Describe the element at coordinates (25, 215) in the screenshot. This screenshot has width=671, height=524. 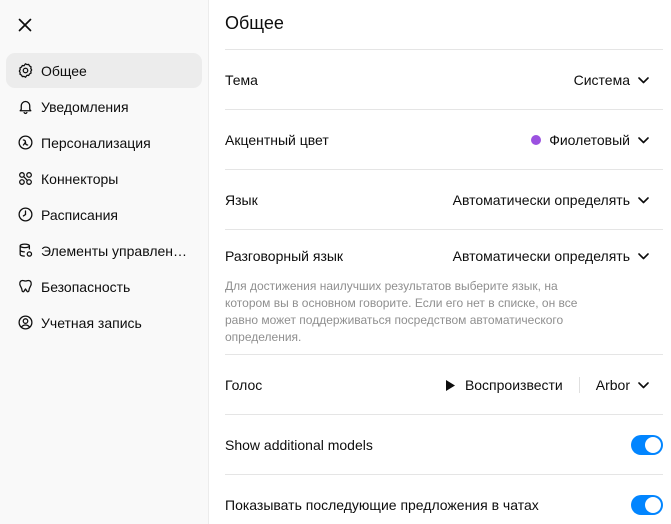
I see `clock-icon` at that location.